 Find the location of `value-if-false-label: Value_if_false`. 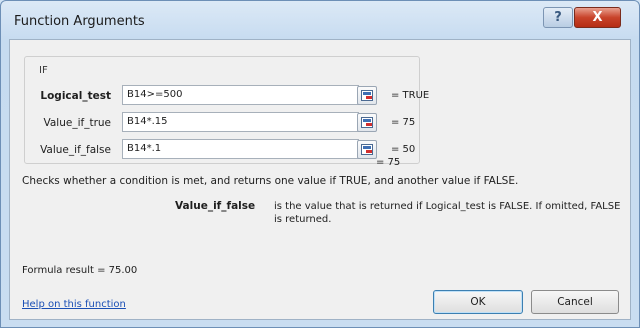

value-if-false-label: Value_if_false is located at coordinates (75, 150).